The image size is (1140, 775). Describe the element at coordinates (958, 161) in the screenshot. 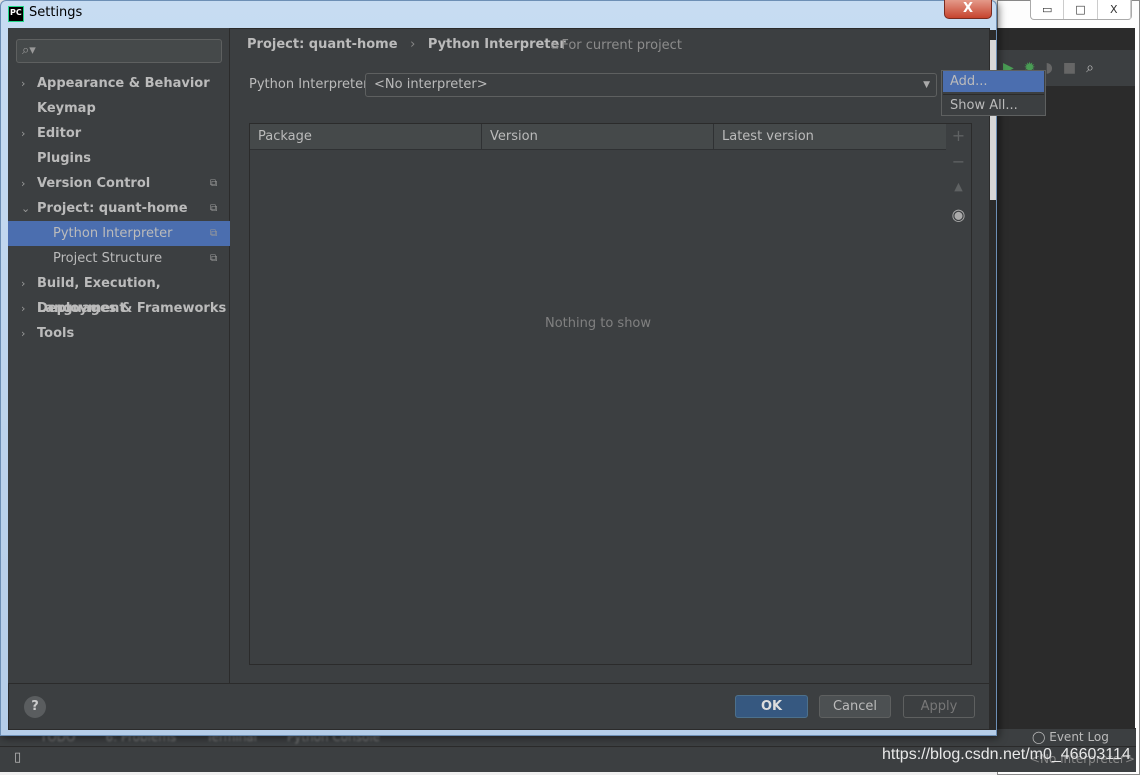

I see `remove-package-icon: −` at that location.